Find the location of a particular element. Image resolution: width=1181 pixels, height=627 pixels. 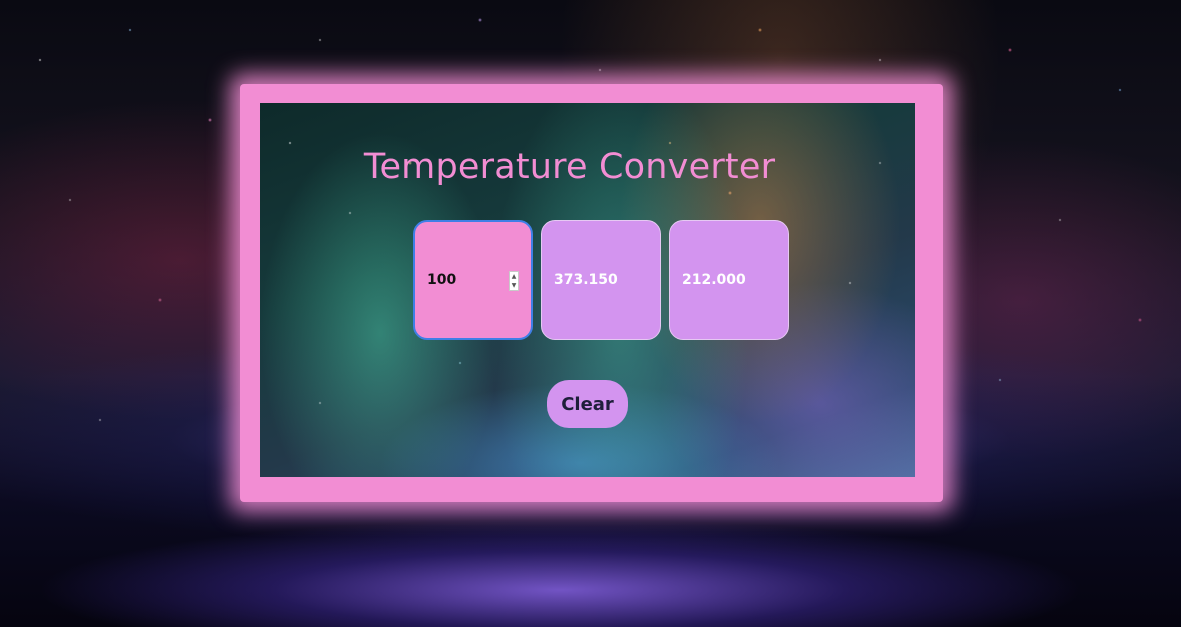

kelvin-output is located at coordinates (601, 280).